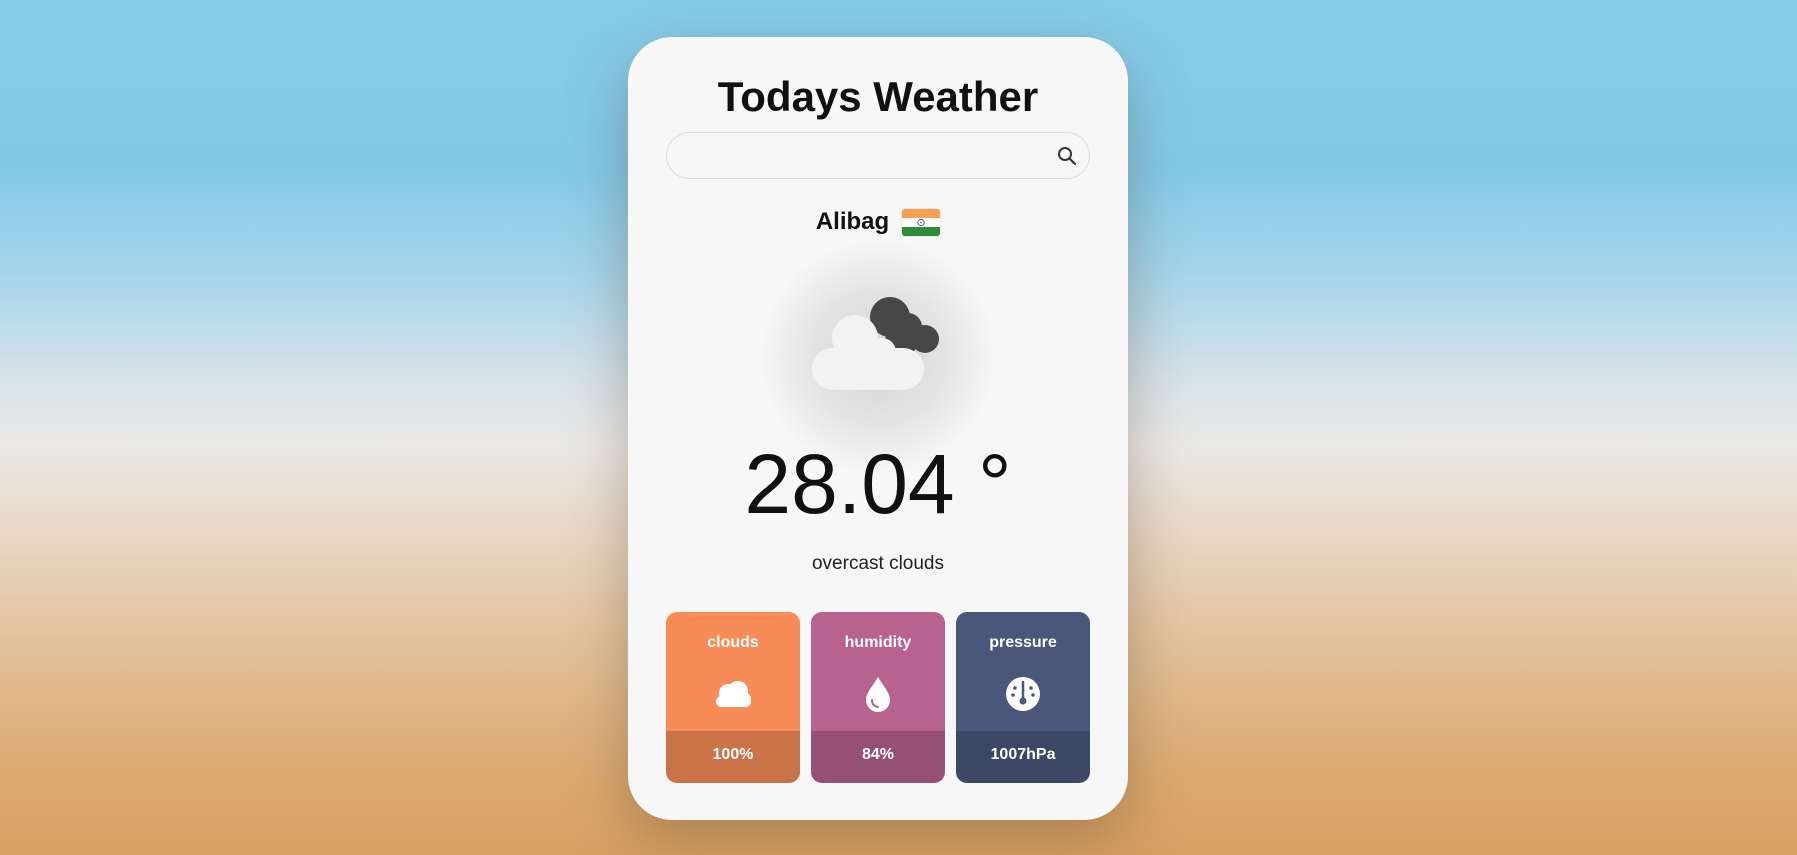  I want to click on city-name: Alibag, so click(852, 221).